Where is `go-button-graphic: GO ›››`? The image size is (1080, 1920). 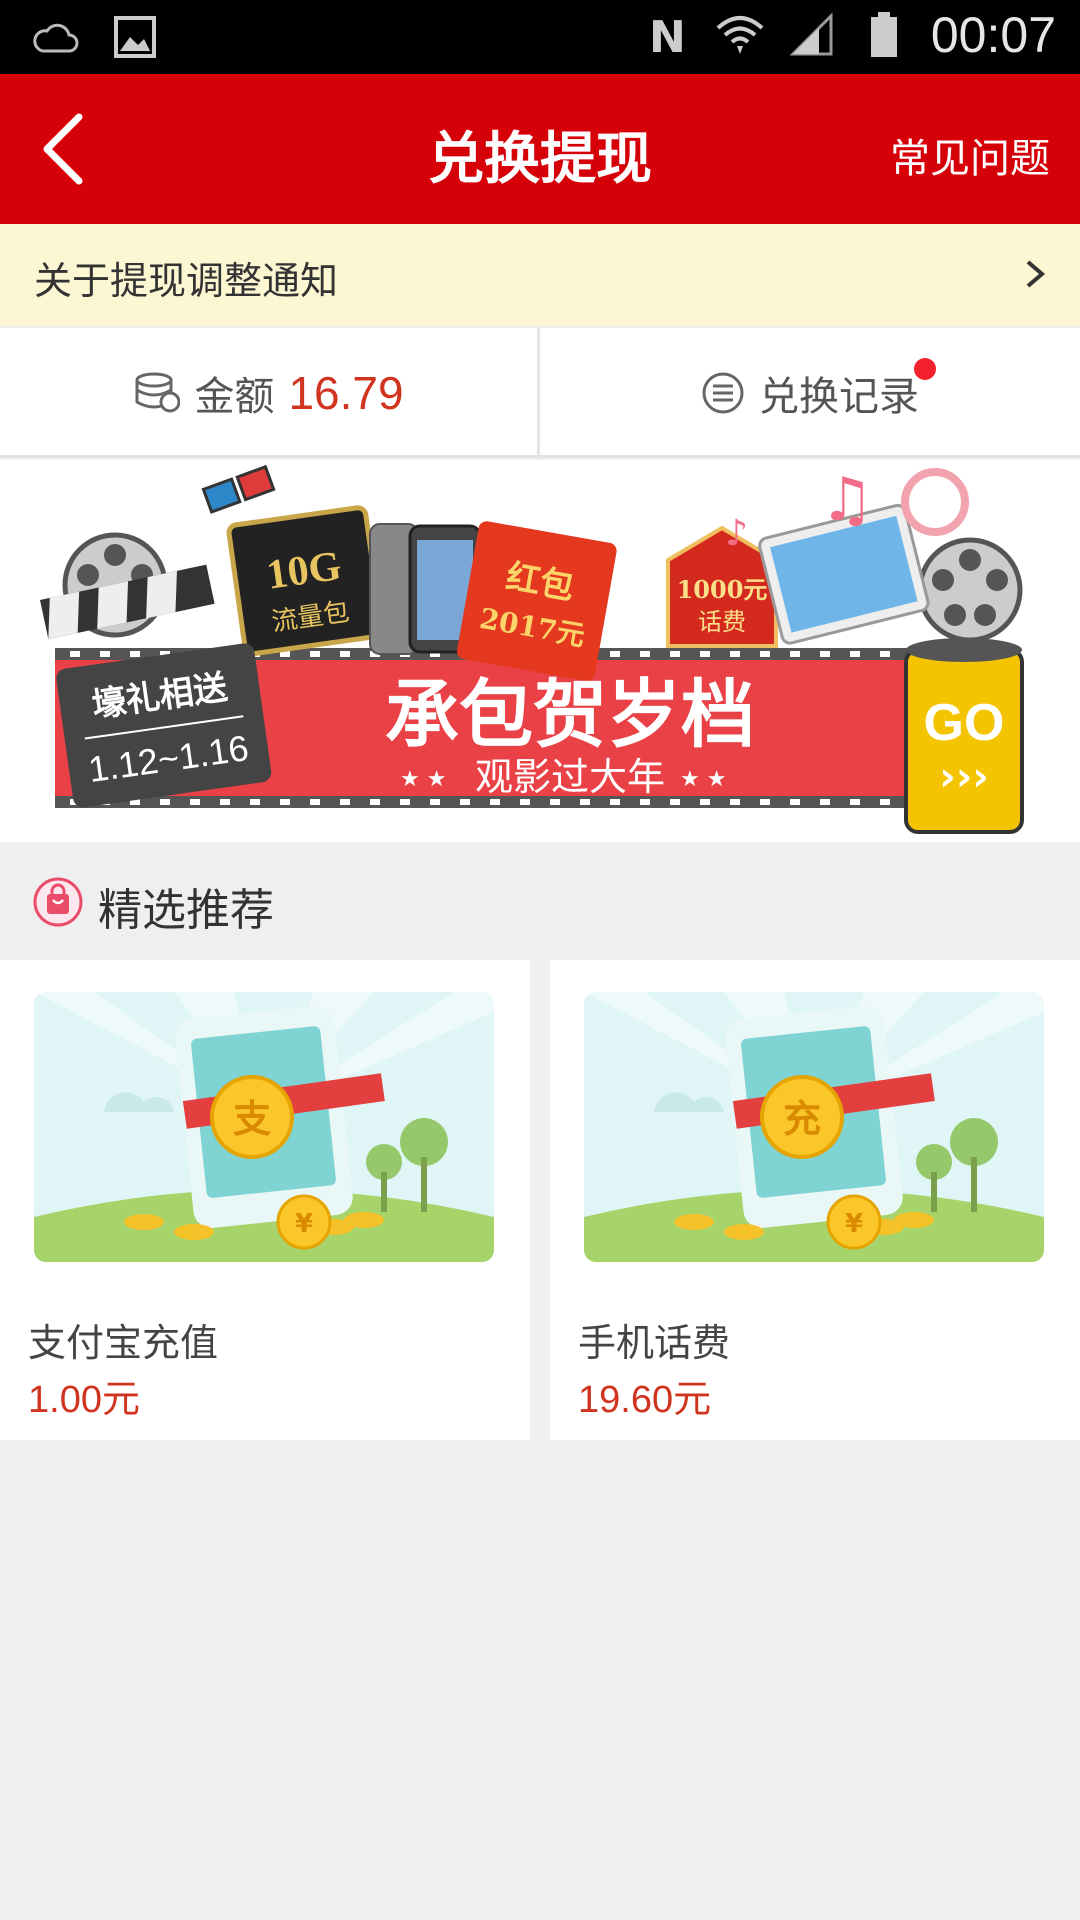
go-button-graphic: GO ››› is located at coordinates (964, 736).